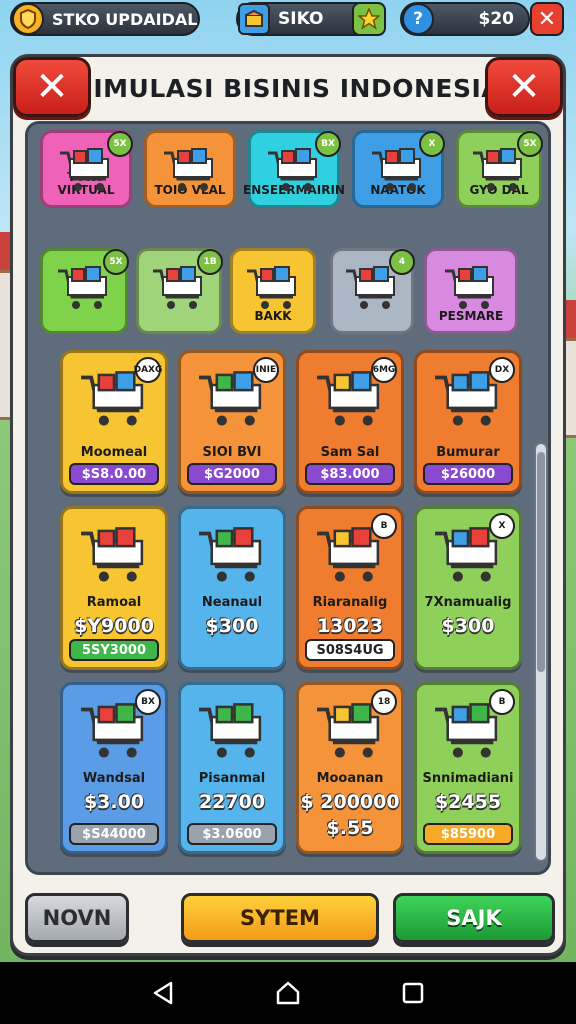 Image resolution: width=576 pixels, height=1024 pixels. Describe the element at coordinates (232, 422) in the screenshot. I see `shop-item-card: INIE SIOI BVI $G2000` at that location.